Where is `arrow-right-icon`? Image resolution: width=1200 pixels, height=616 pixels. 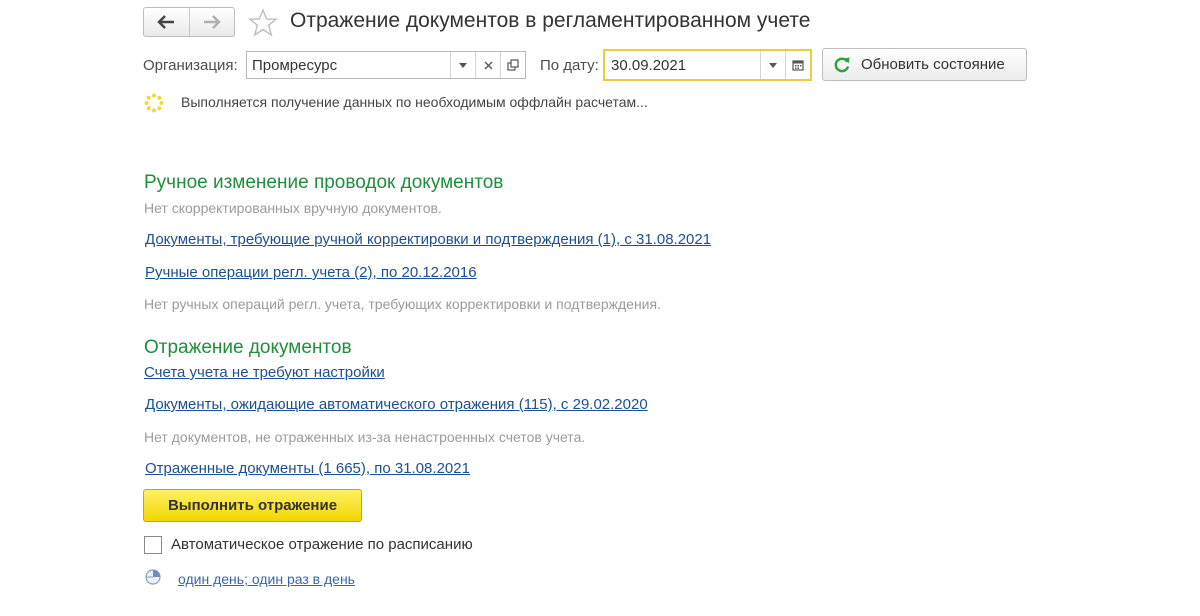
arrow-right-icon is located at coordinates (212, 22).